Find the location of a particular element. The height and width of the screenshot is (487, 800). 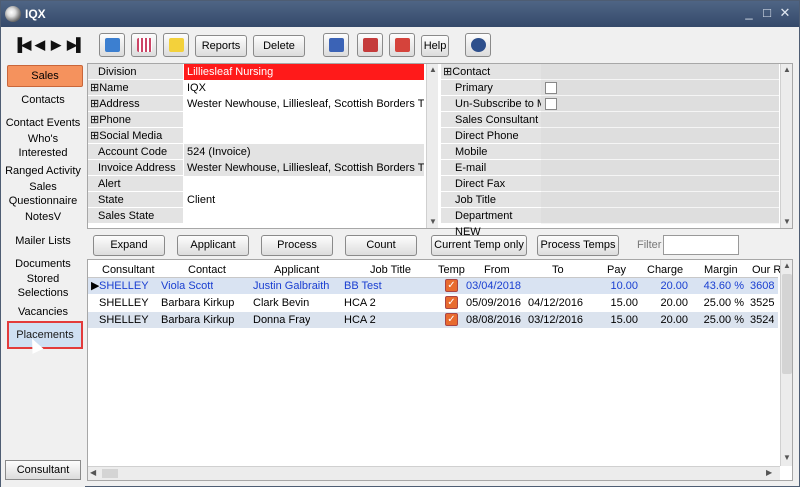

process-button: Process is located at coordinates (297, 245).